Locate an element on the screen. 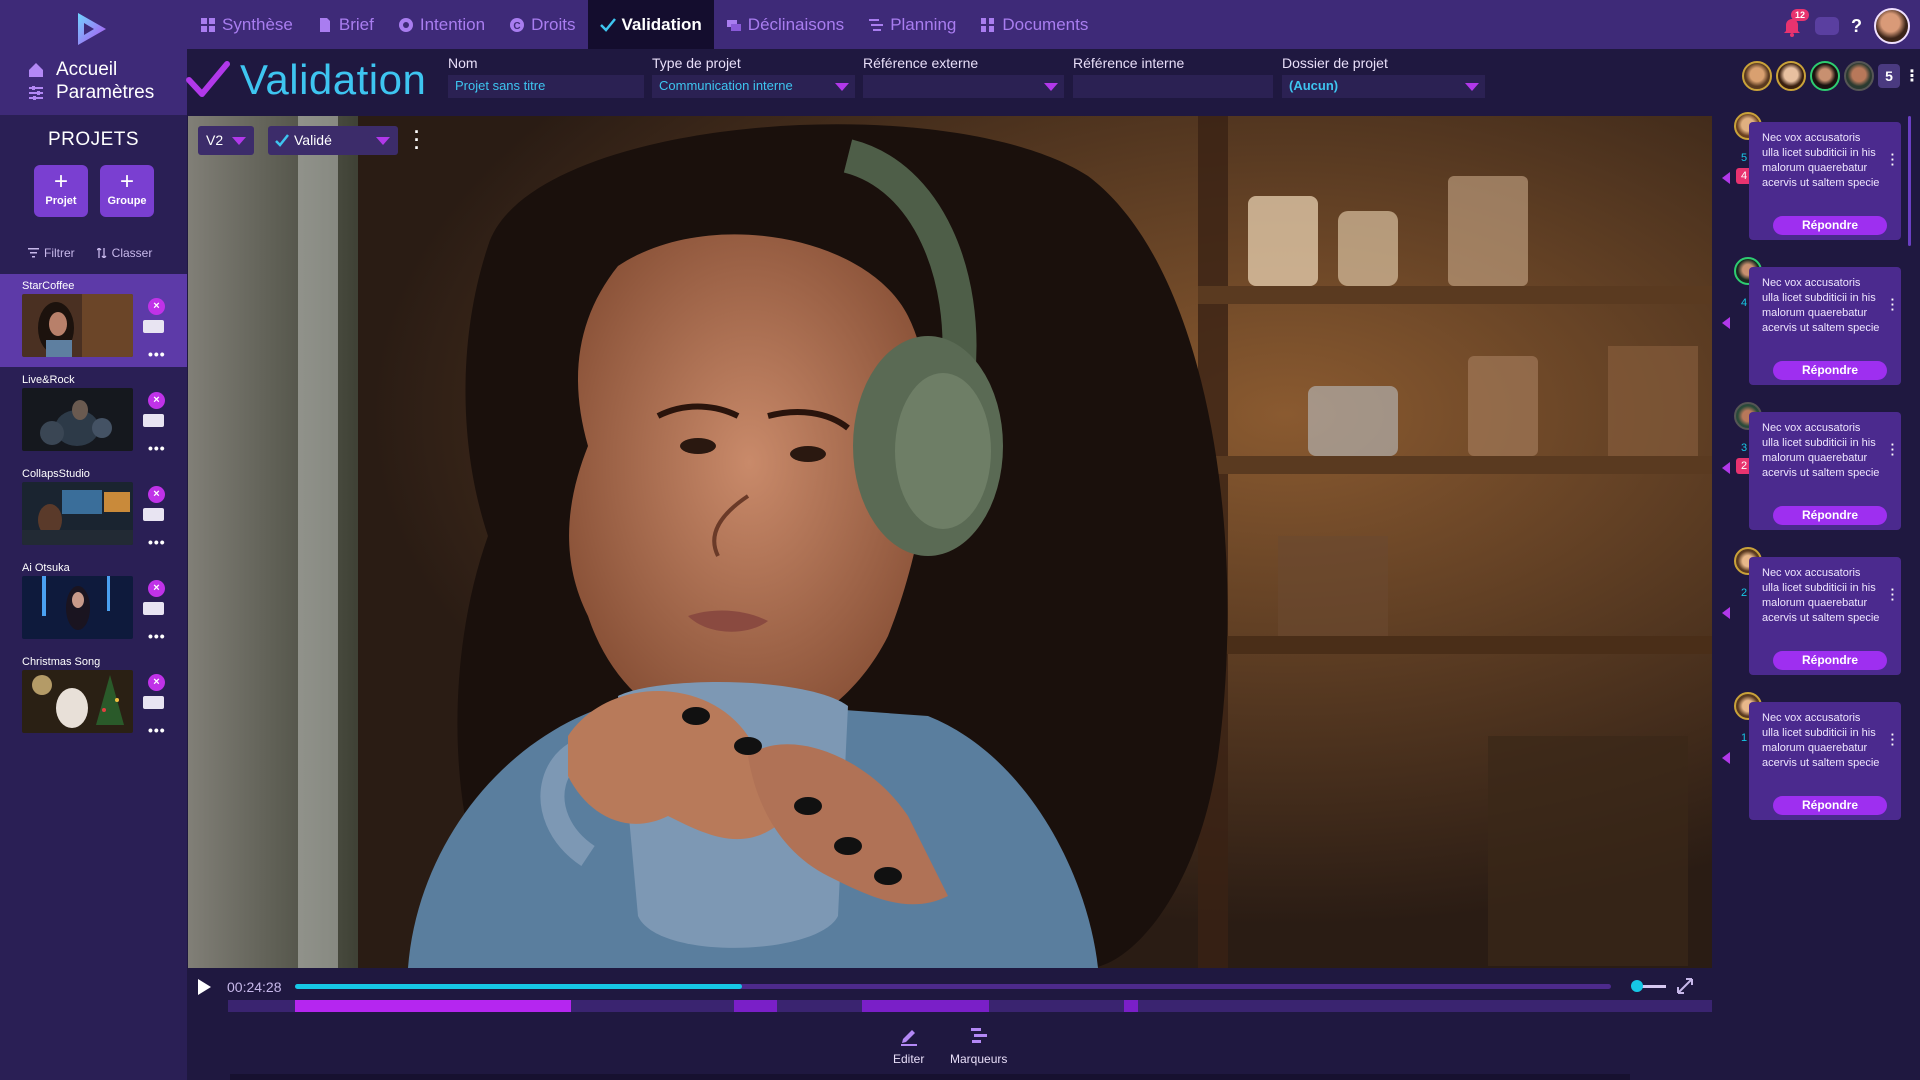  svg-text: C is located at coordinates (516, 26).